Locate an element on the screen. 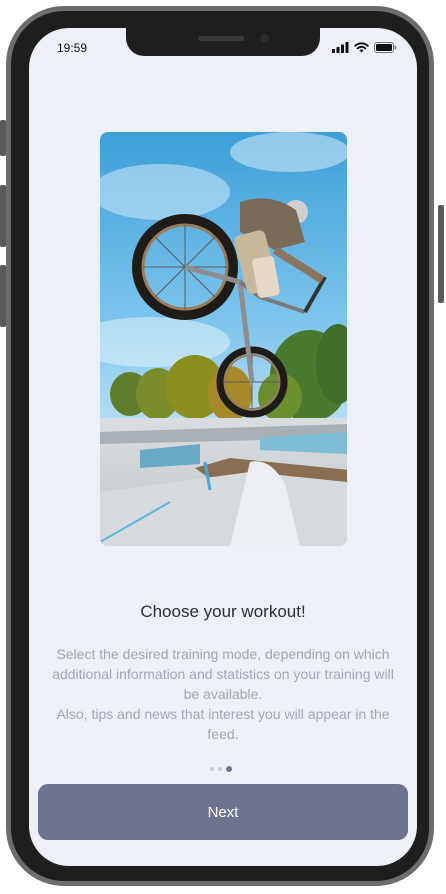 Image resolution: width=446 pixels, height=894 pixels. battery-icon is located at coordinates (385, 47).